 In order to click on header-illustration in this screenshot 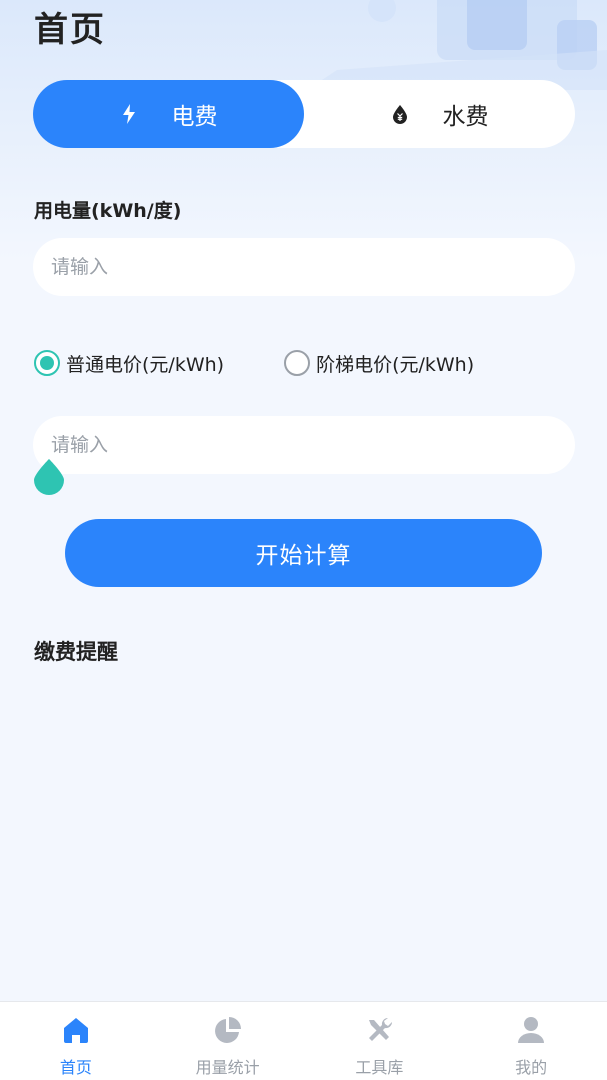, I will do `click(457, 45)`.